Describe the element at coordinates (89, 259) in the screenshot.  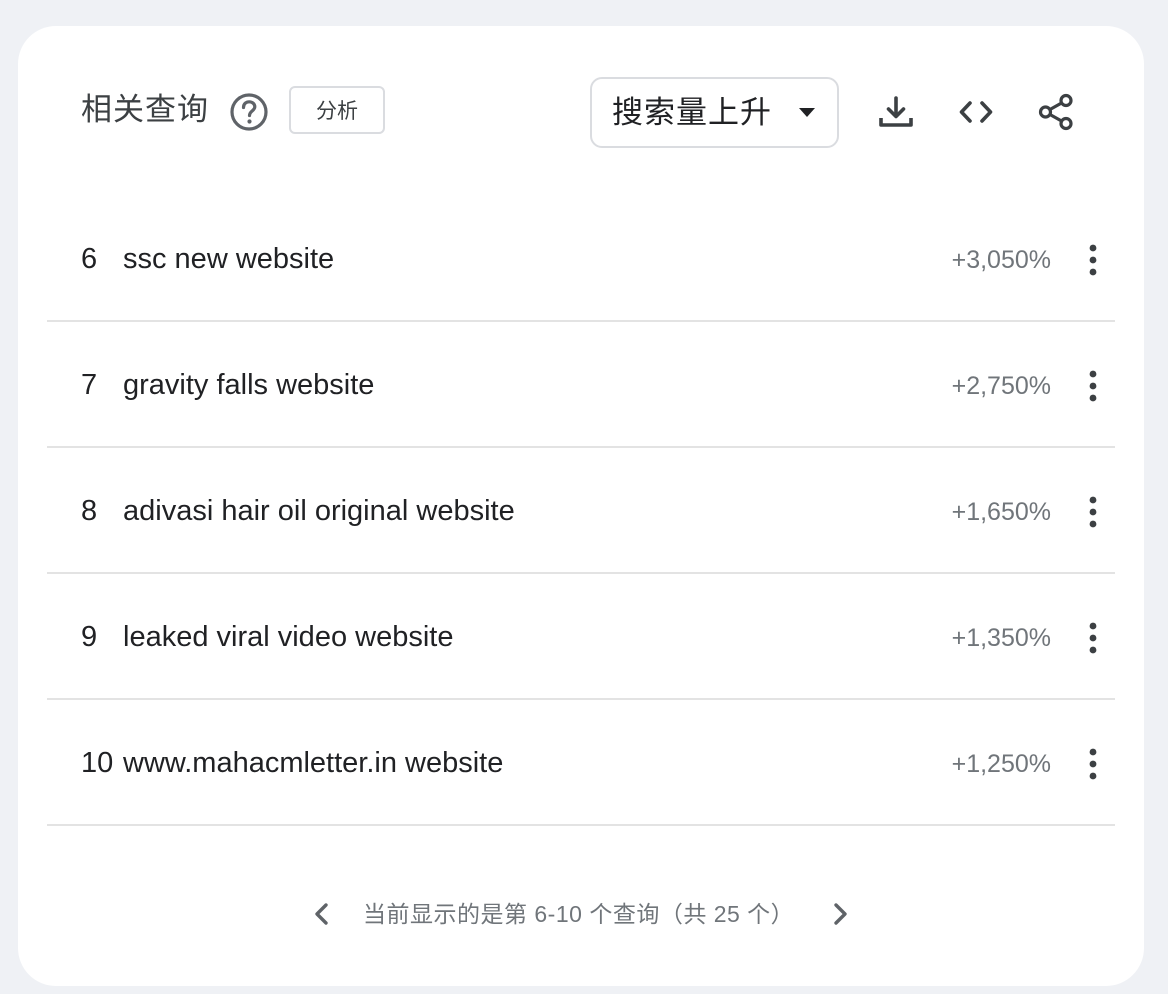
I see `query-rank: 6` at that location.